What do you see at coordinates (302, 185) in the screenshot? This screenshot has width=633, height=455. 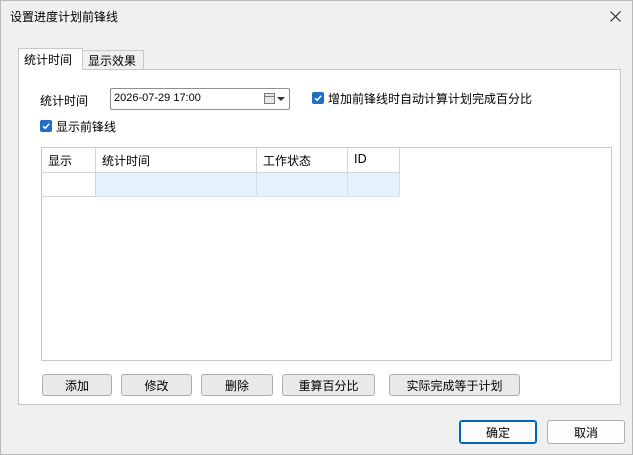 I see `cell-work-status` at bounding box center [302, 185].